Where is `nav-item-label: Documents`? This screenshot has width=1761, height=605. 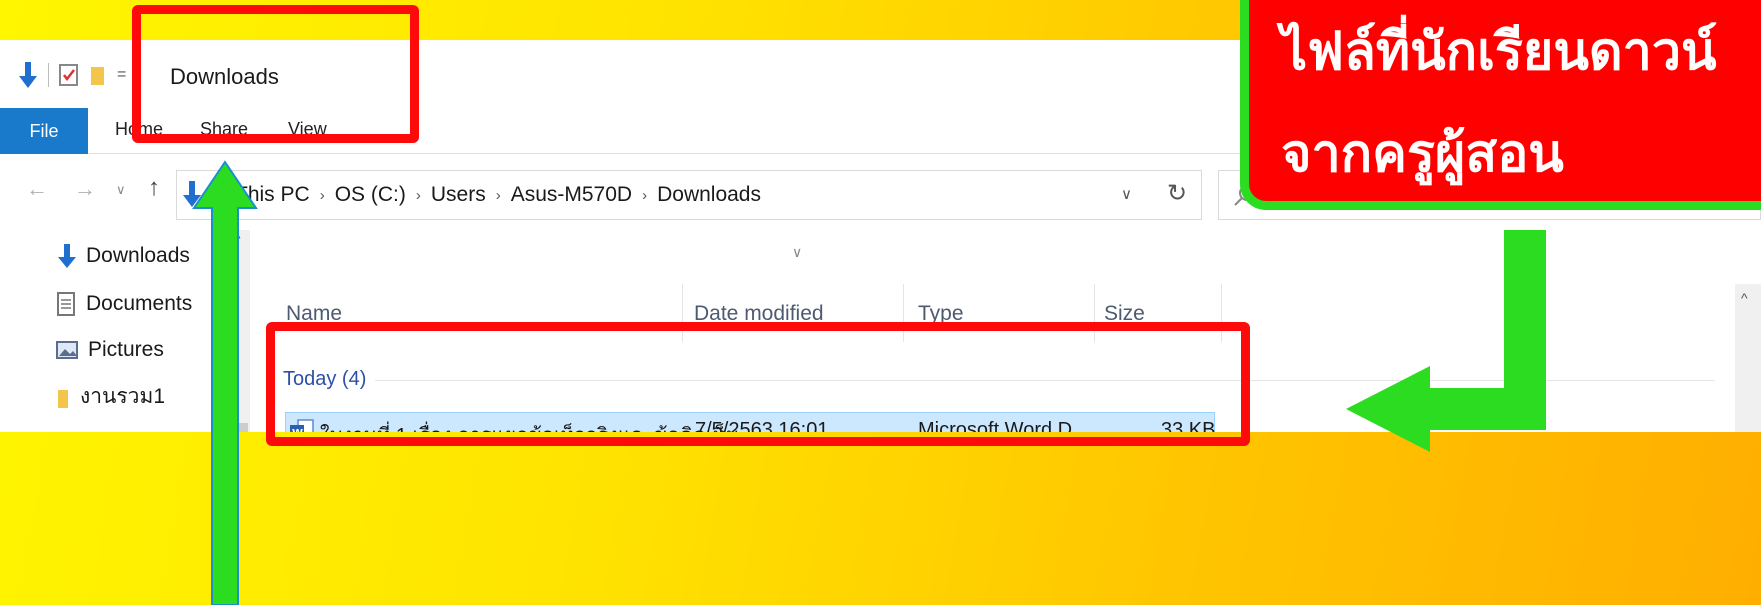 nav-item-label: Documents is located at coordinates (139, 303).